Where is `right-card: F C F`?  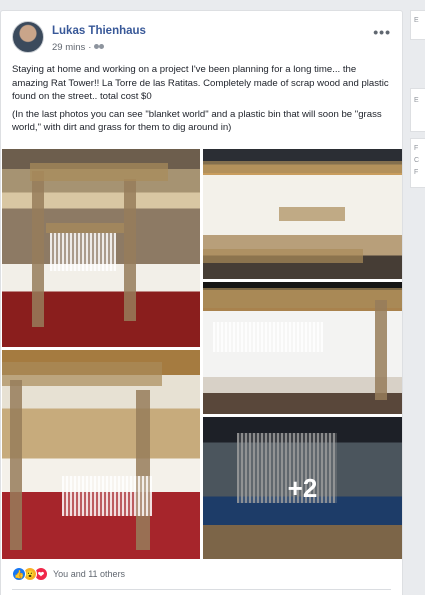
right-card: F C F is located at coordinates (417, 163).